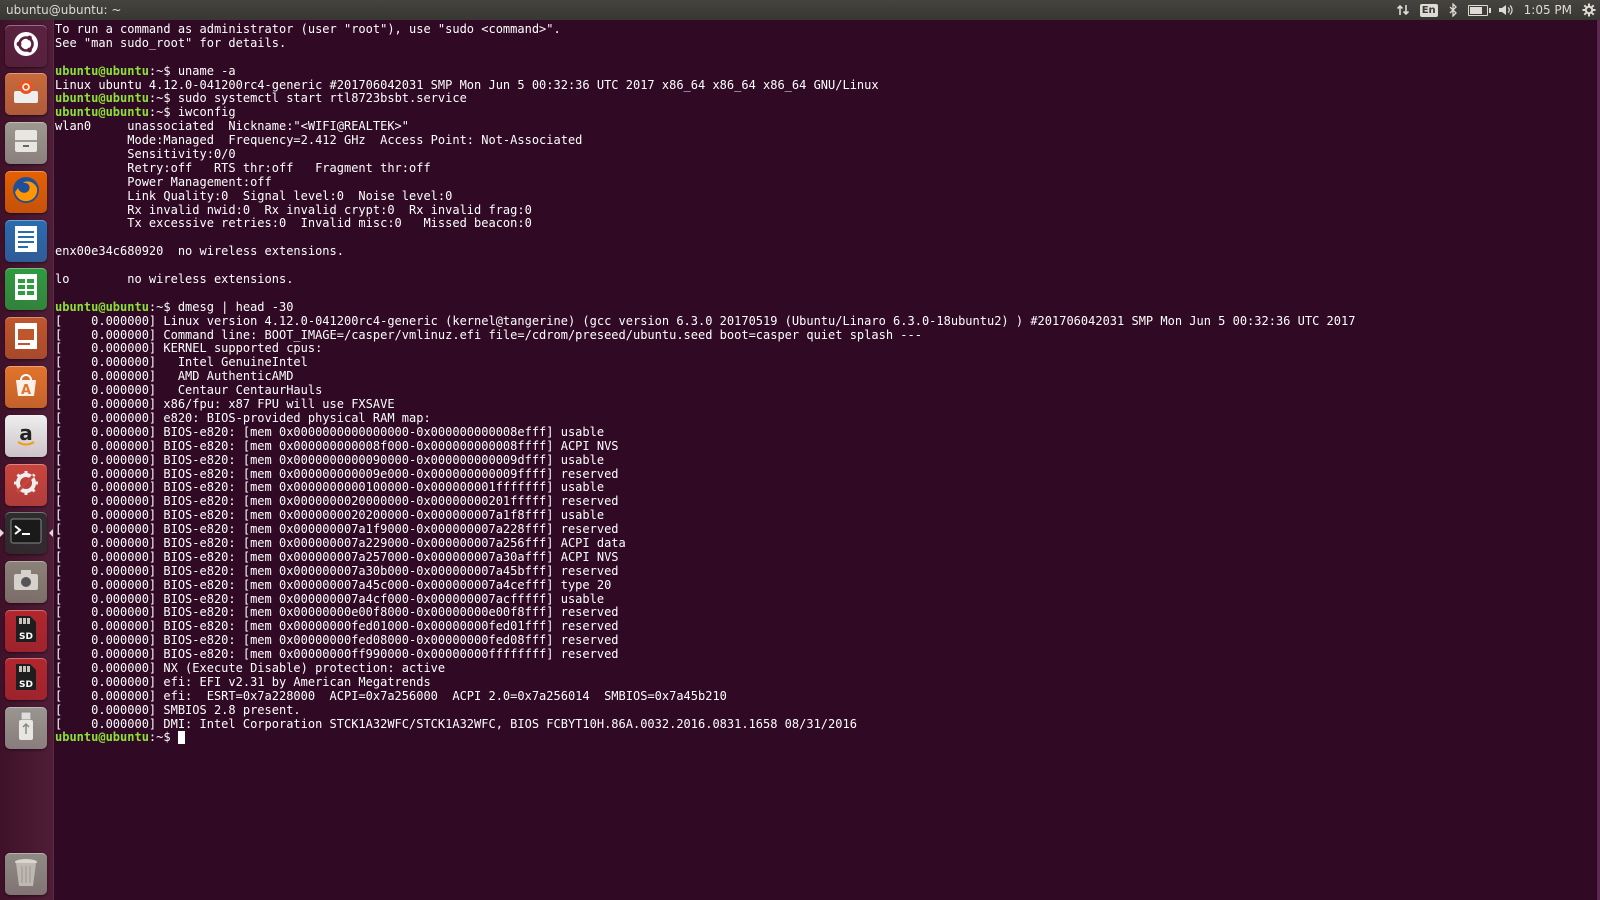 The image size is (1600, 900). I want to click on battery-icon, so click(1479, 10).